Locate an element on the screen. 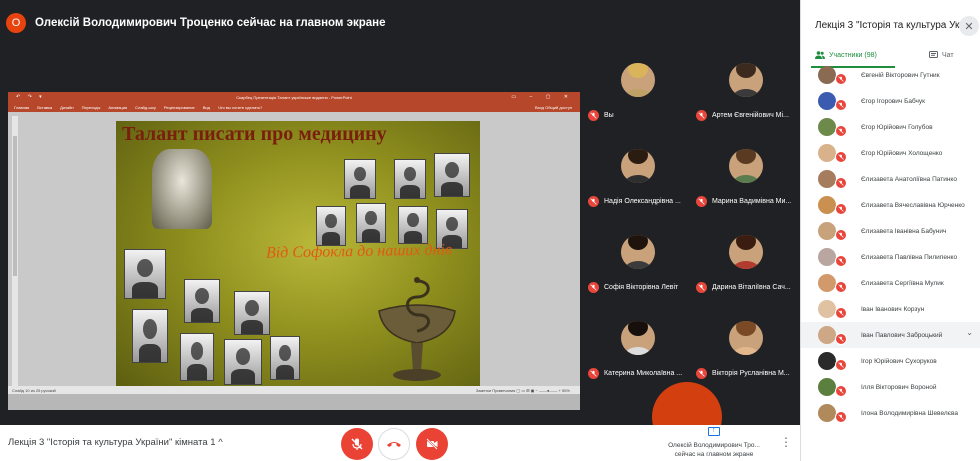 Image resolution: width=980 pixels, height=461 pixels. participant-name: Євгеній Вікторович Гутник is located at coordinates (900, 75).